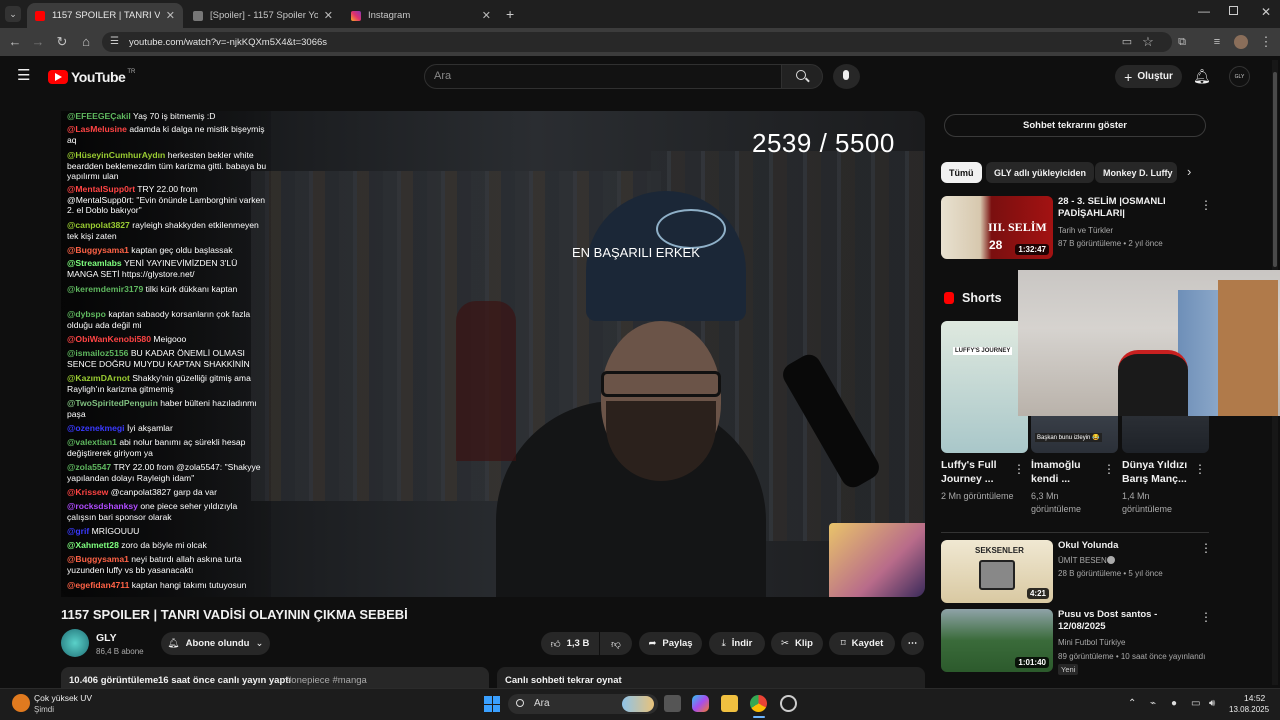  Describe the element at coordinates (1254, 698) in the screenshot. I see `clock-time: 14:52` at that location.